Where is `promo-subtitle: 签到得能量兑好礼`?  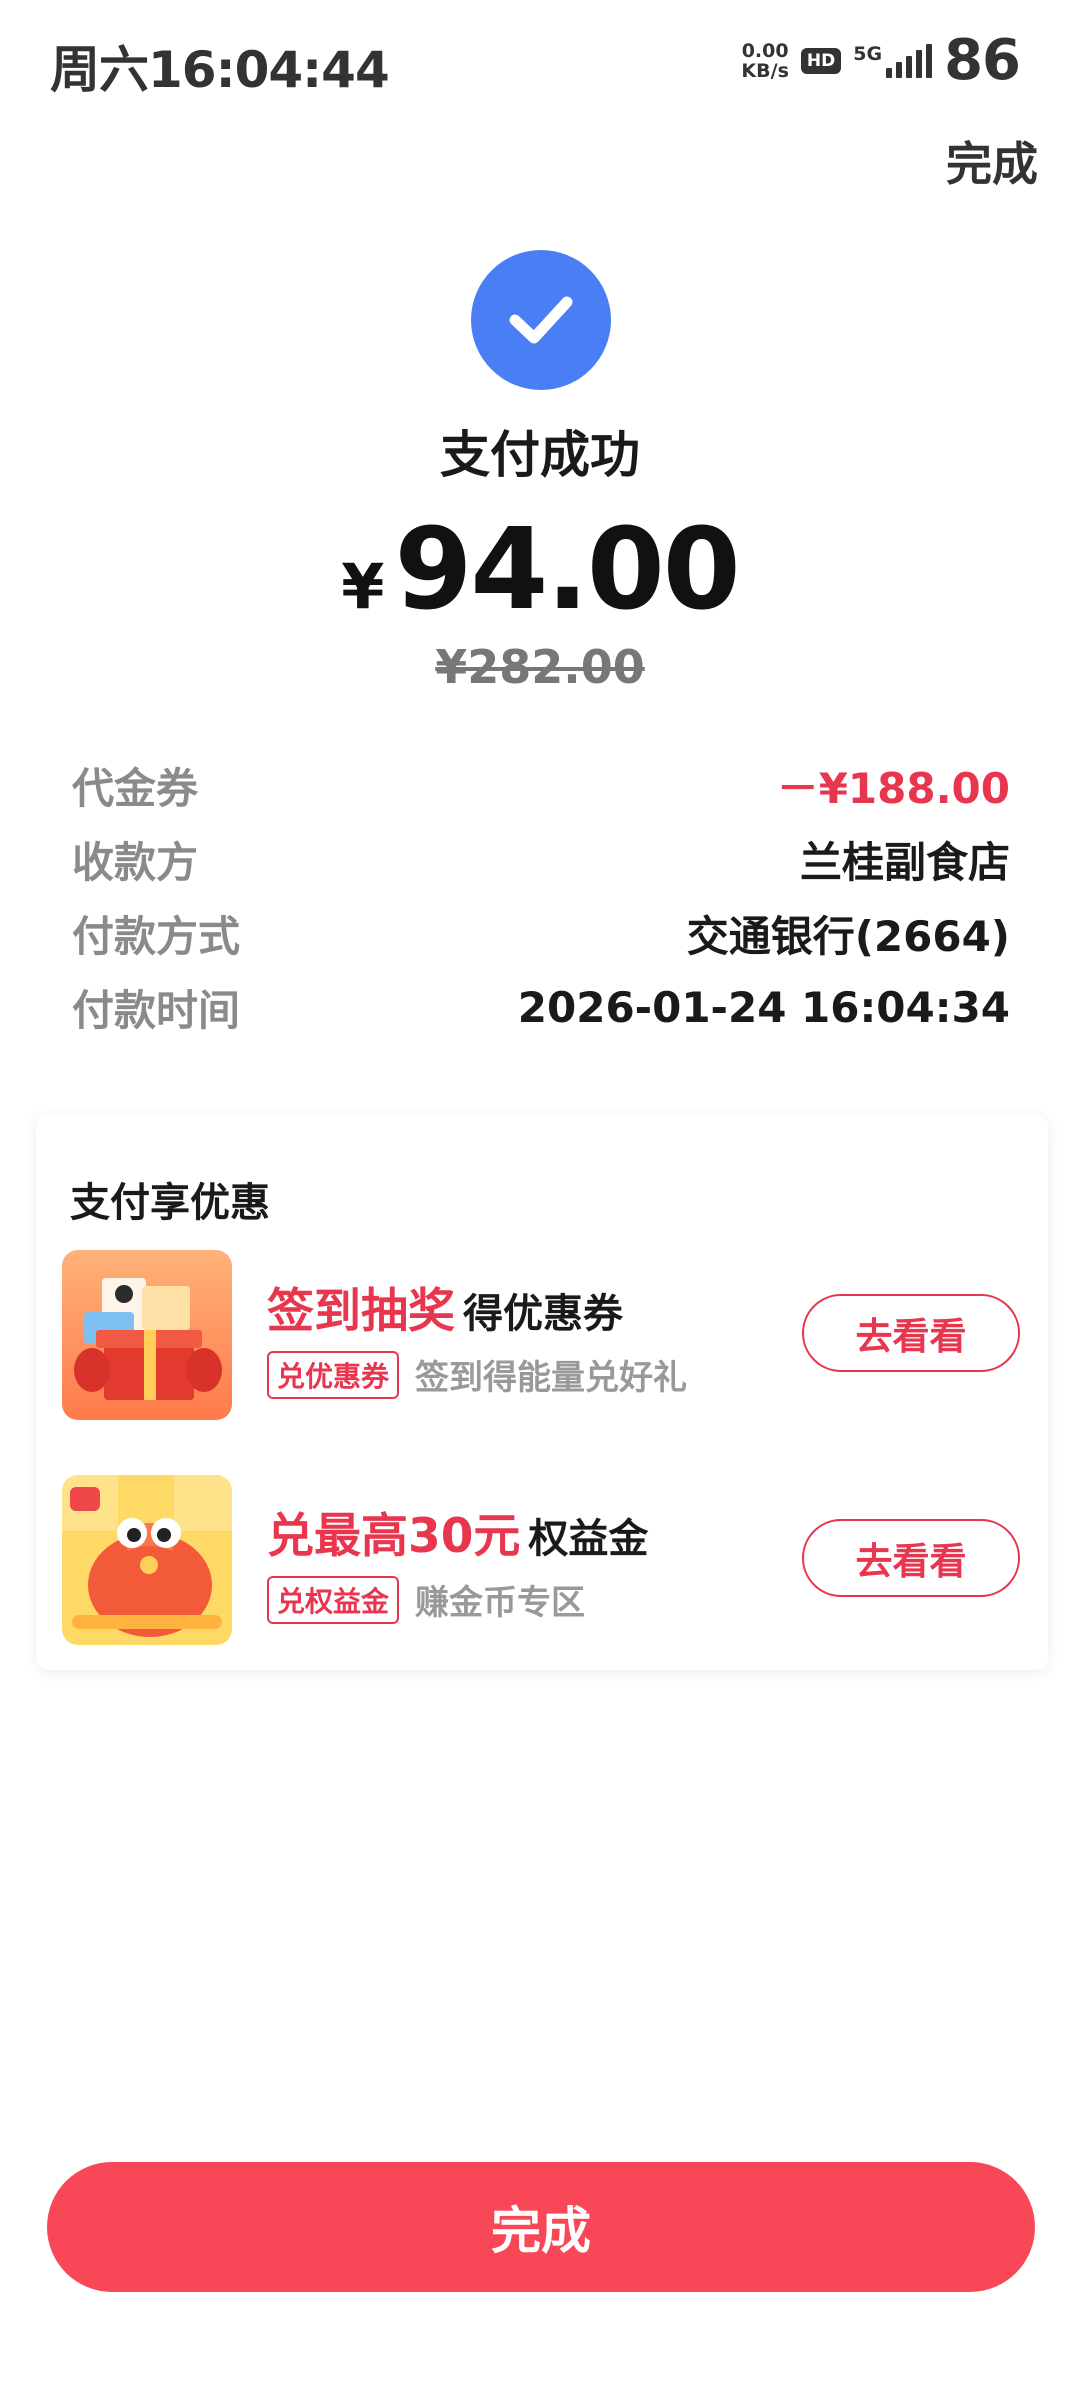
promo-subtitle: 签到得能量兑好礼 is located at coordinates (551, 1378).